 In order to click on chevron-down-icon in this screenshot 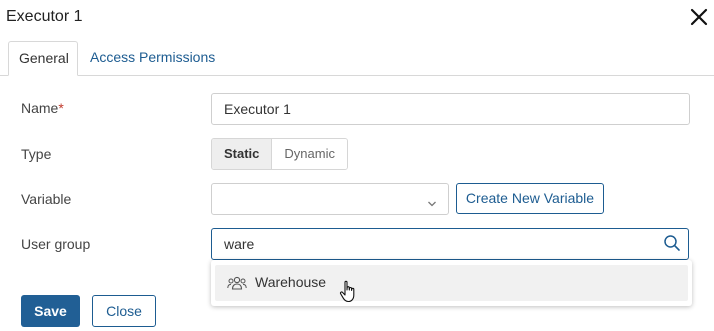, I will do `click(432, 204)`.